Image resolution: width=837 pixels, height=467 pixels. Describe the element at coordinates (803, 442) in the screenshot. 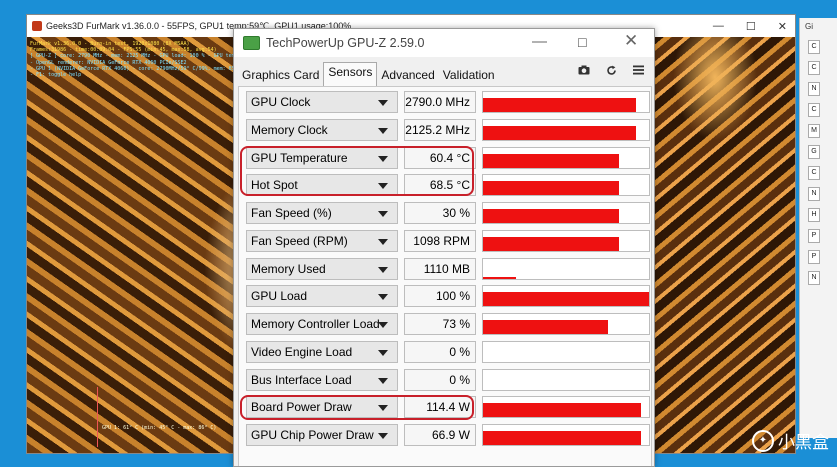

I see `watermark-text: 小黑盒` at that location.